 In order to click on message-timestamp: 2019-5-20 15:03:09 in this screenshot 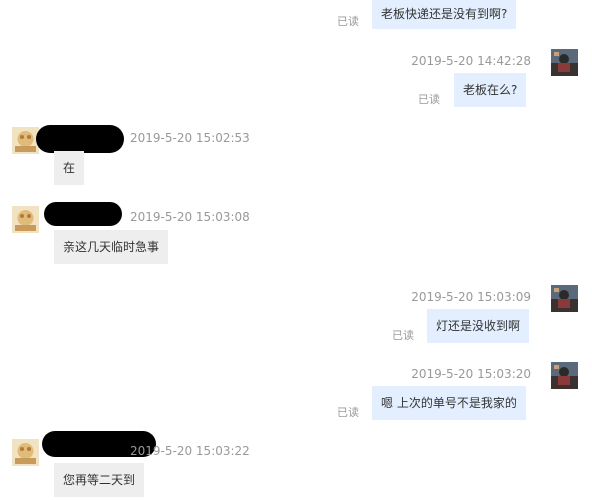, I will do `click(471, 297)`.